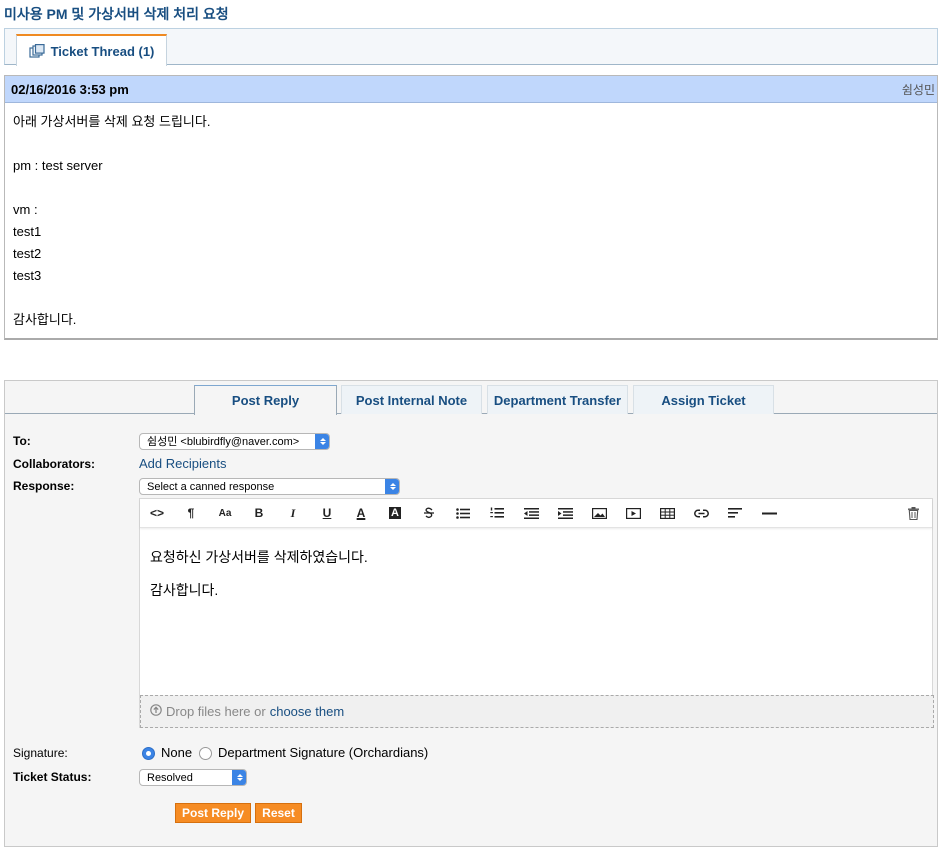 The image size is (938, 848). I want to click on entry-line: test3, so click(27, 275).